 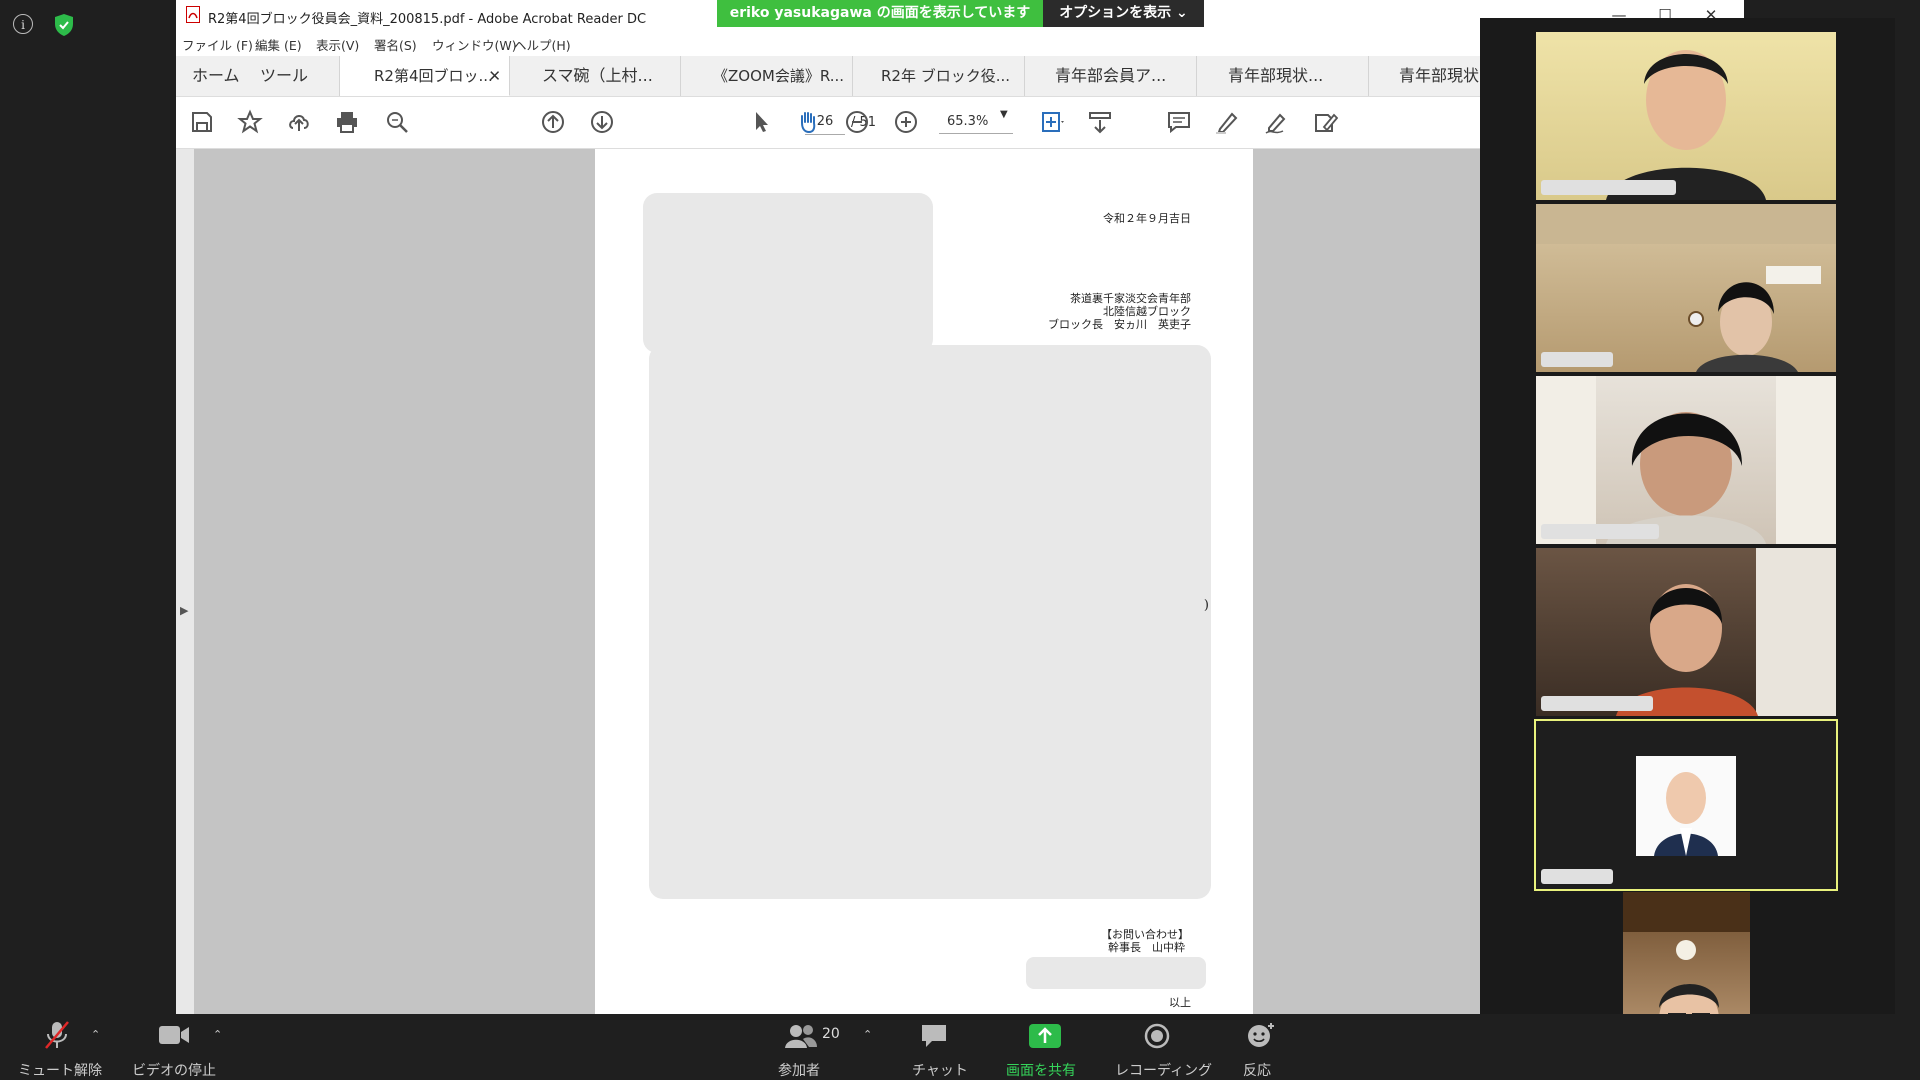 What do you see at coordinates (174, 1035) in the screenshot?
I see `video-camera-icon` at bounding box center [174, 1035].